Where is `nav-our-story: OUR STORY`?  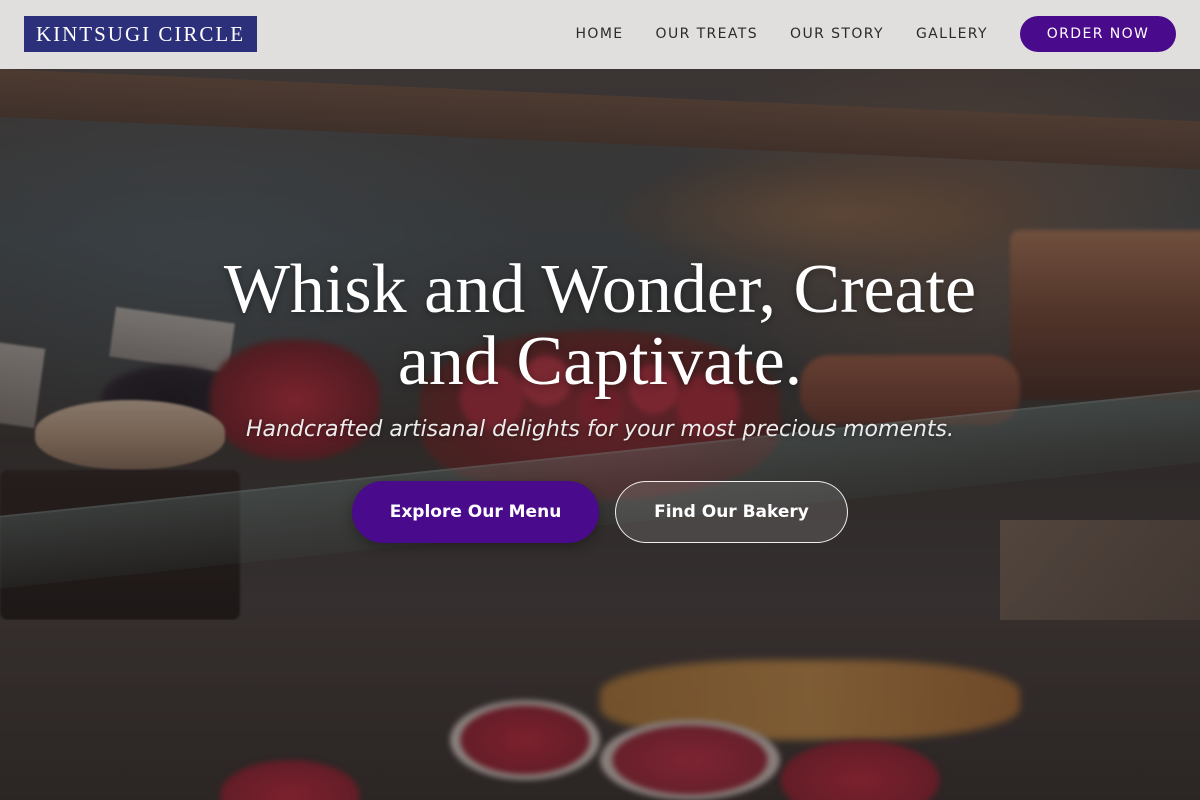
nav-our-story: OUR STORY is located at coordinates (837, 34).